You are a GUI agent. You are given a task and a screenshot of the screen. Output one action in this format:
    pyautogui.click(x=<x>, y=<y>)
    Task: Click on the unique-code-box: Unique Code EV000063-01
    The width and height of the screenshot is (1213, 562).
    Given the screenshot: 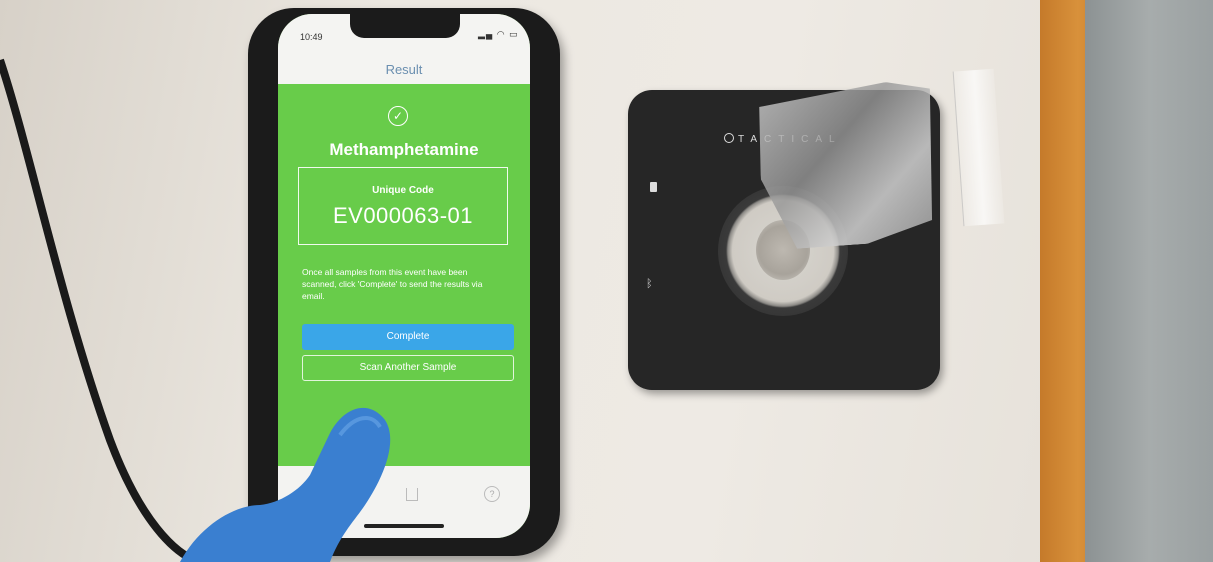 What is the action you would take?
    pyautogui.click(x=403, y=206)
    